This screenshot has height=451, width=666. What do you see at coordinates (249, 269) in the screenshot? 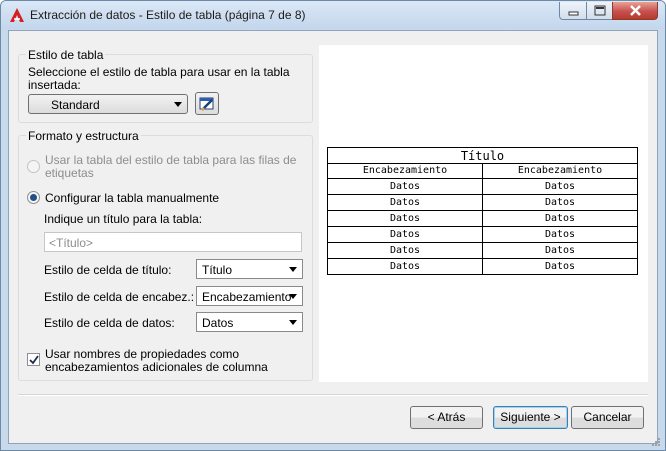
I see `title-cell-style-select: Título` at bounding box center [249, 269].